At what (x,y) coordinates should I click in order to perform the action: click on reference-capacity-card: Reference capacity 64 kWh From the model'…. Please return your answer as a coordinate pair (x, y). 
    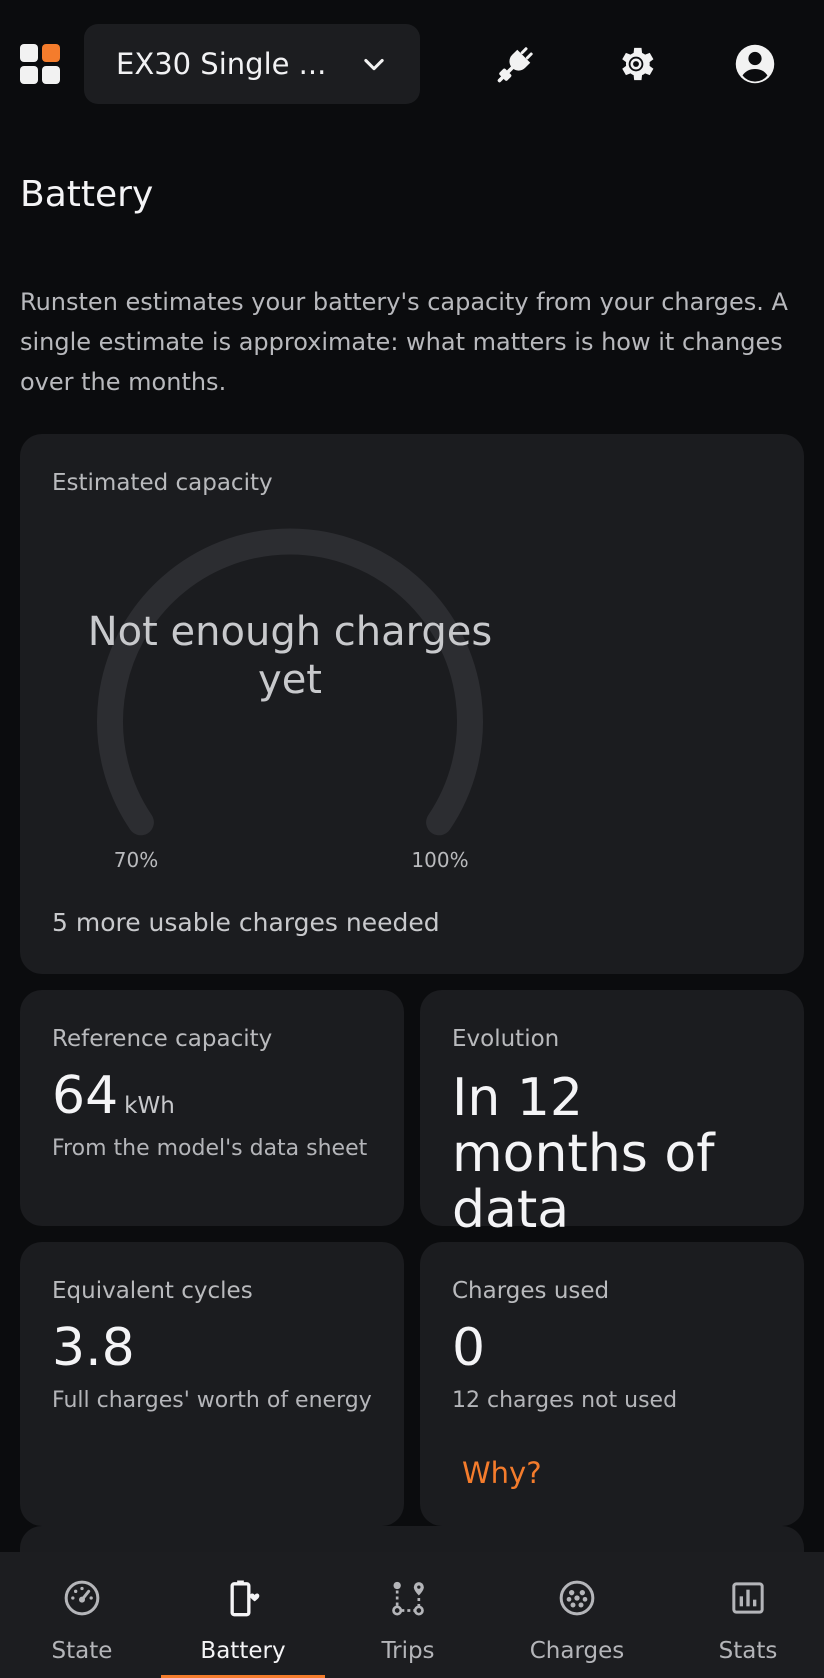
    Looking at the image, I should click on (212, 1108).